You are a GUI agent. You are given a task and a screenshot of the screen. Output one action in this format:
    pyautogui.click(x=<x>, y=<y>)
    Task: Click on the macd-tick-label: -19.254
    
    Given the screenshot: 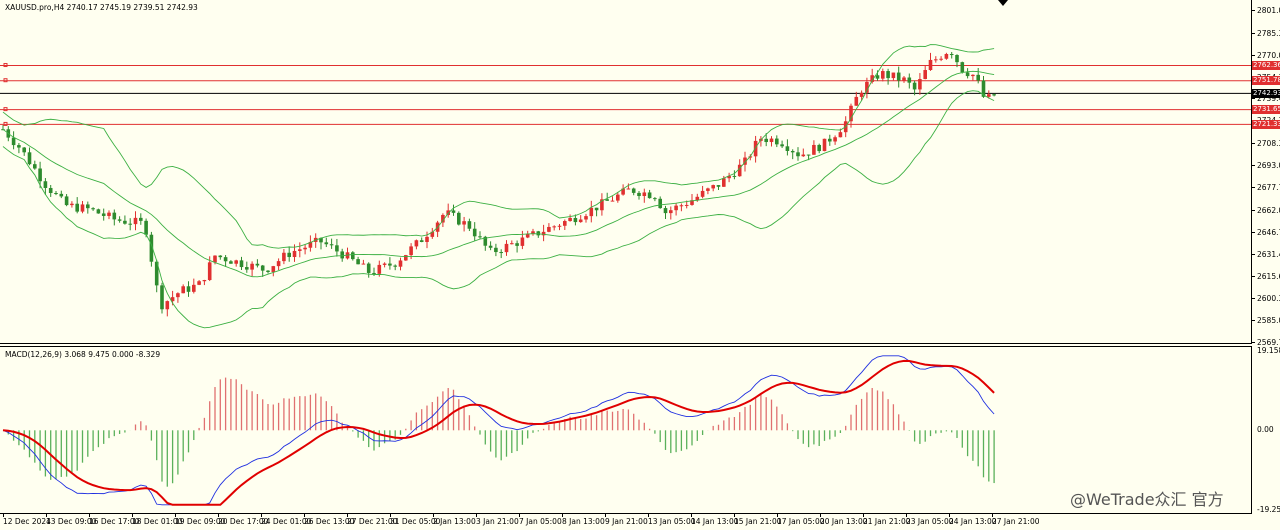 What is the action you would take?
    pyautogui.click(x=1268, y=509)
    